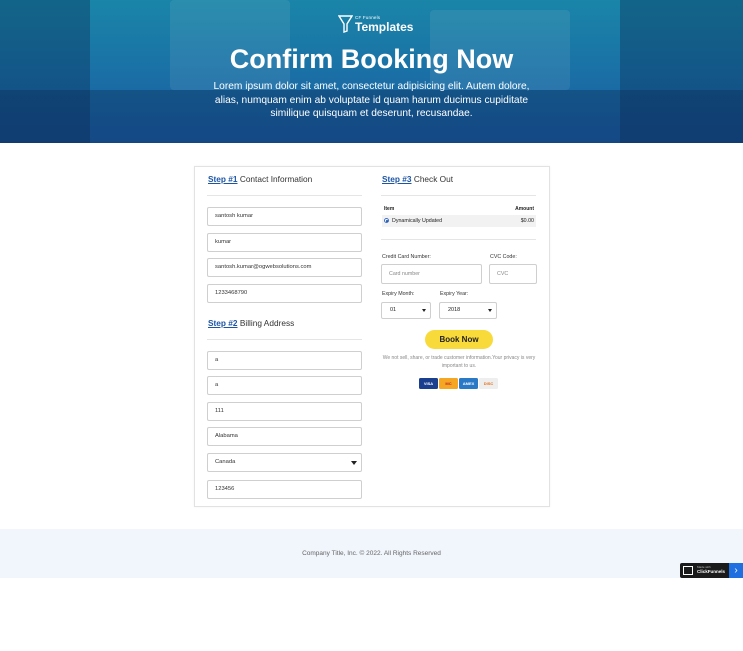  I want to click on step3-title: Check Out, so click(433, 179).